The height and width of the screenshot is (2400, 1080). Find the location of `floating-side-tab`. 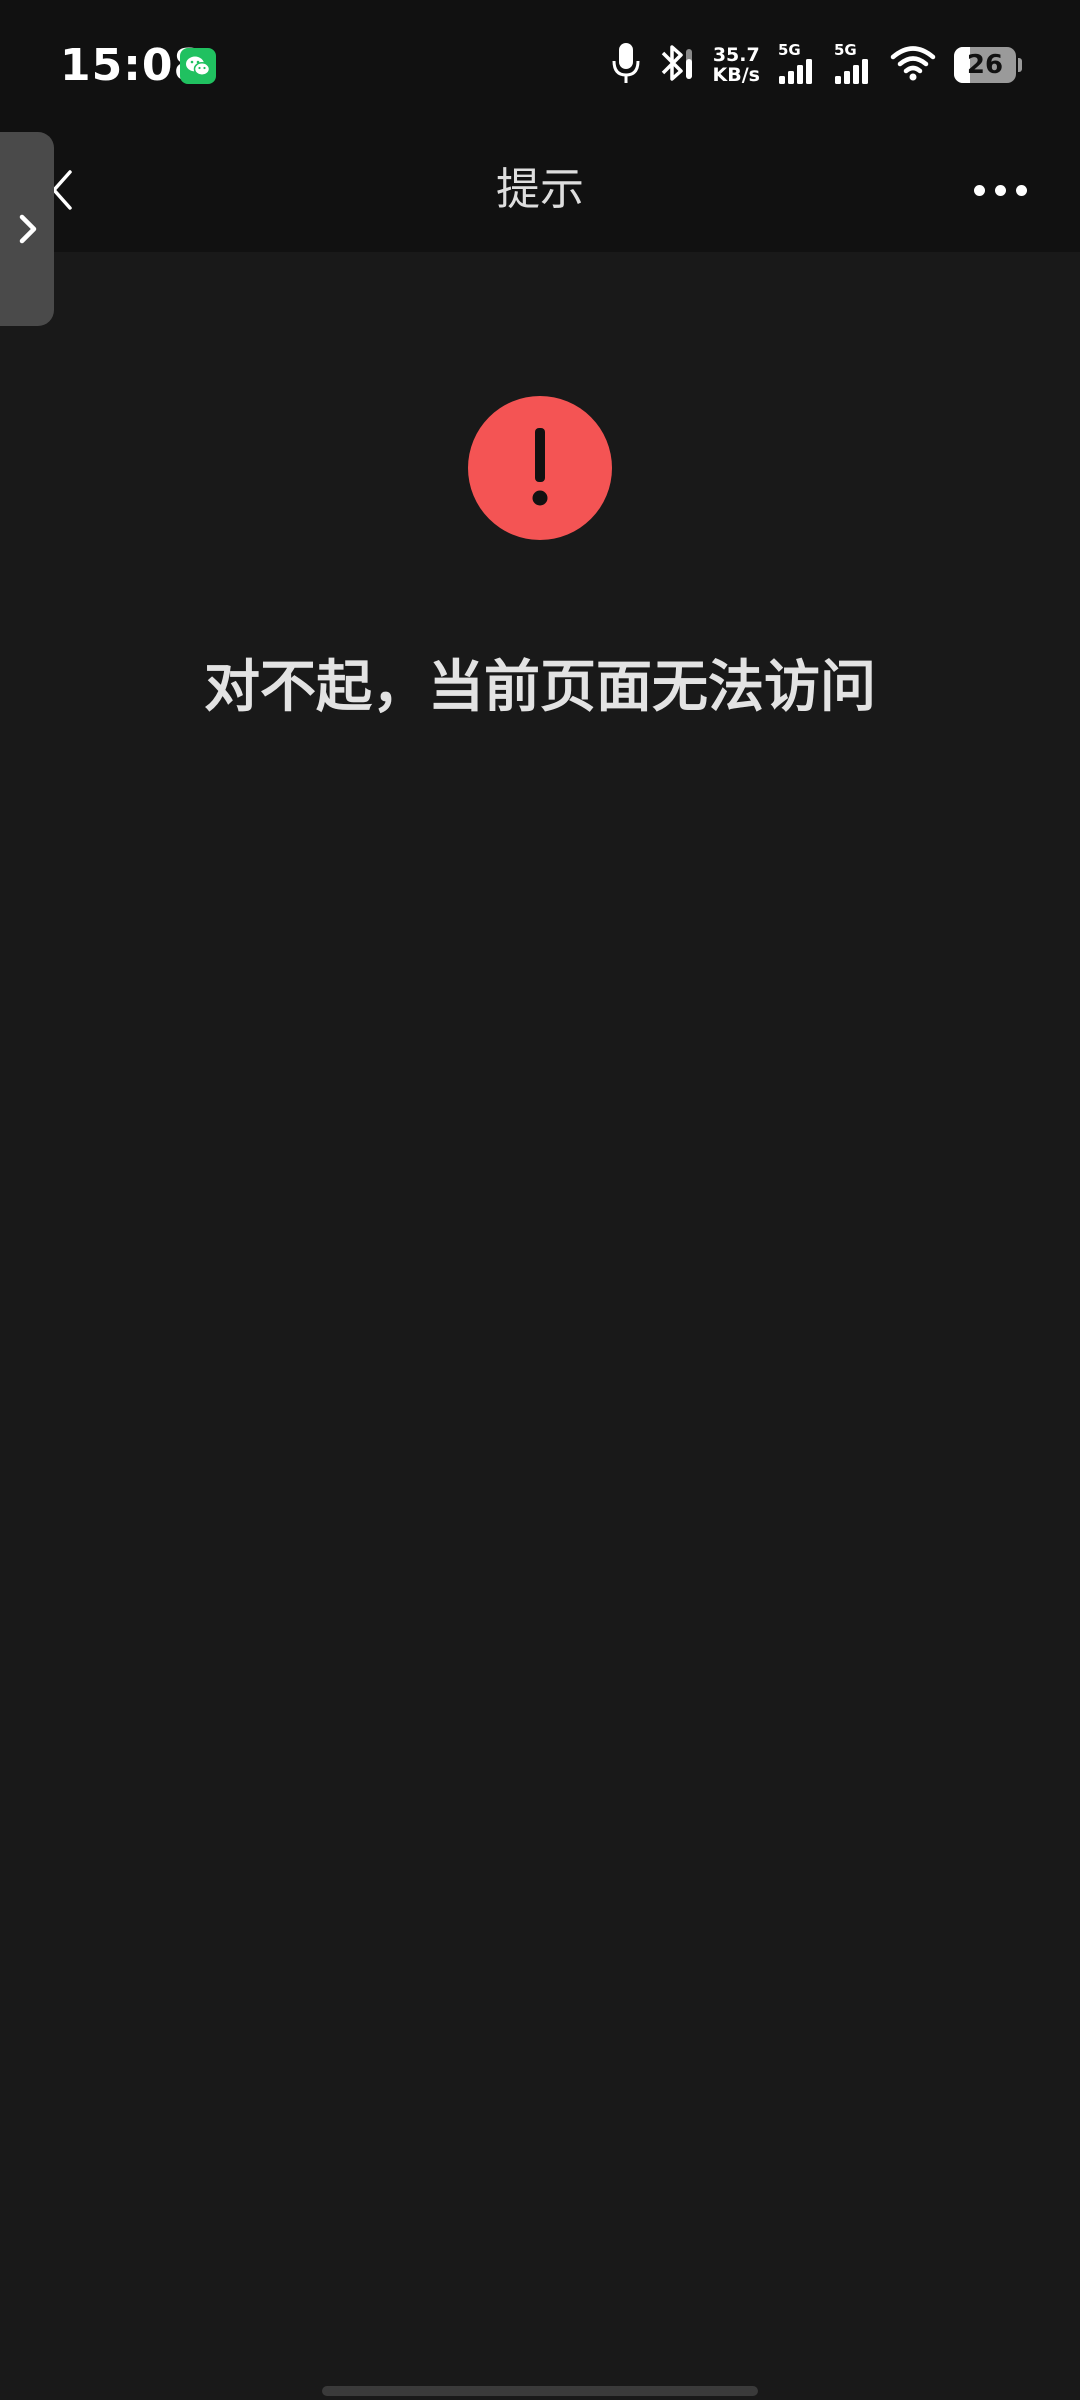

floating-side-tab is located at coordinates (27, 229).